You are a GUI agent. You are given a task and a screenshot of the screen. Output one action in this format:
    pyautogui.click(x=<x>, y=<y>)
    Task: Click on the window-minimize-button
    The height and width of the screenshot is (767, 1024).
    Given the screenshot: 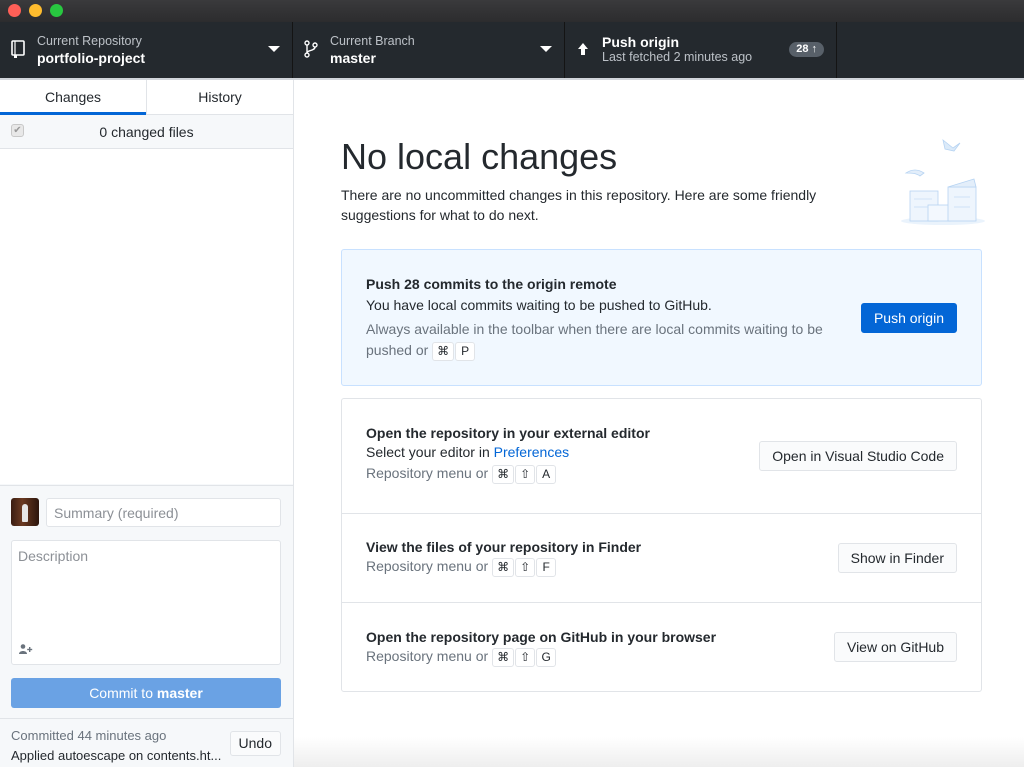 What is the action you would take?
    pyautogui.click(x=35, y=10)
    